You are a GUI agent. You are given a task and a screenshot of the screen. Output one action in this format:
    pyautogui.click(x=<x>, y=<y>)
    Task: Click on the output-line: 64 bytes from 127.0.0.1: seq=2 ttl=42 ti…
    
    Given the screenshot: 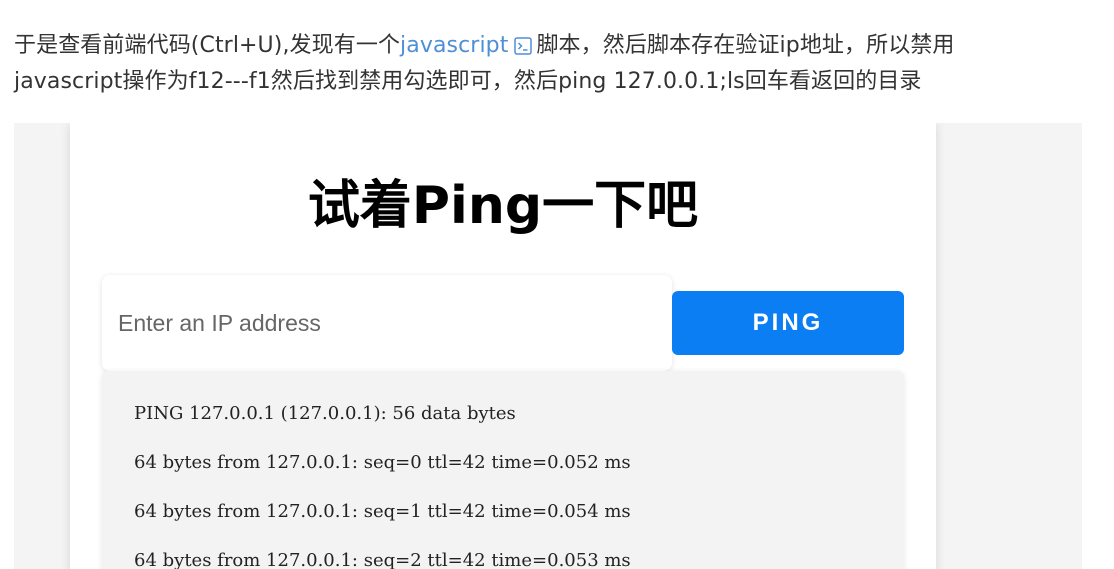 What is the action you would take?
    pyautogui.click(x=382, y=559)
    